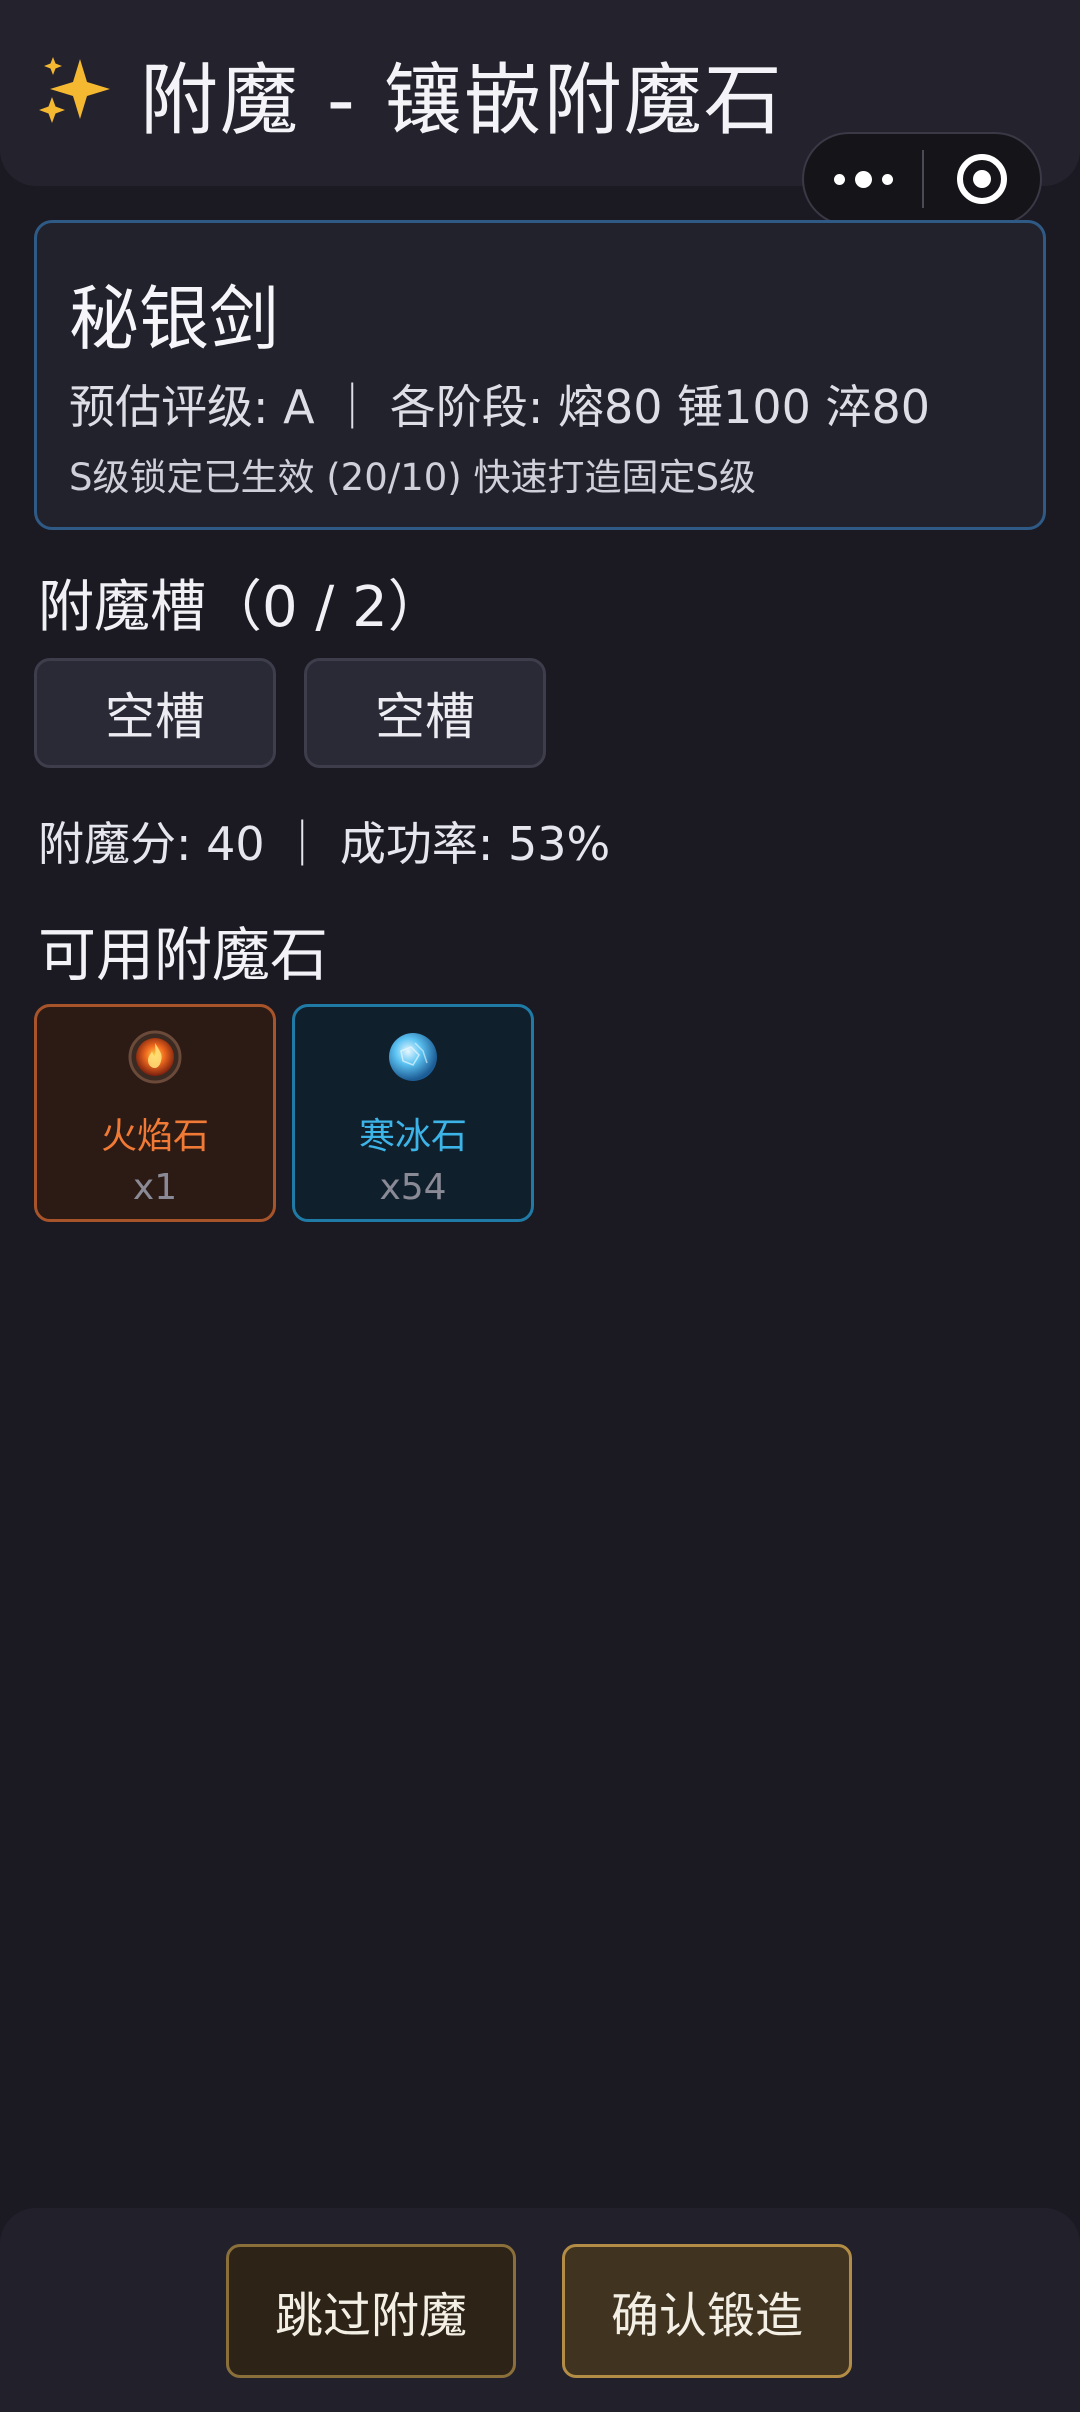  What do you see at coordinates (863, 179) in the screenshot?
I see `more-icon` at bounding box center [863, 179].